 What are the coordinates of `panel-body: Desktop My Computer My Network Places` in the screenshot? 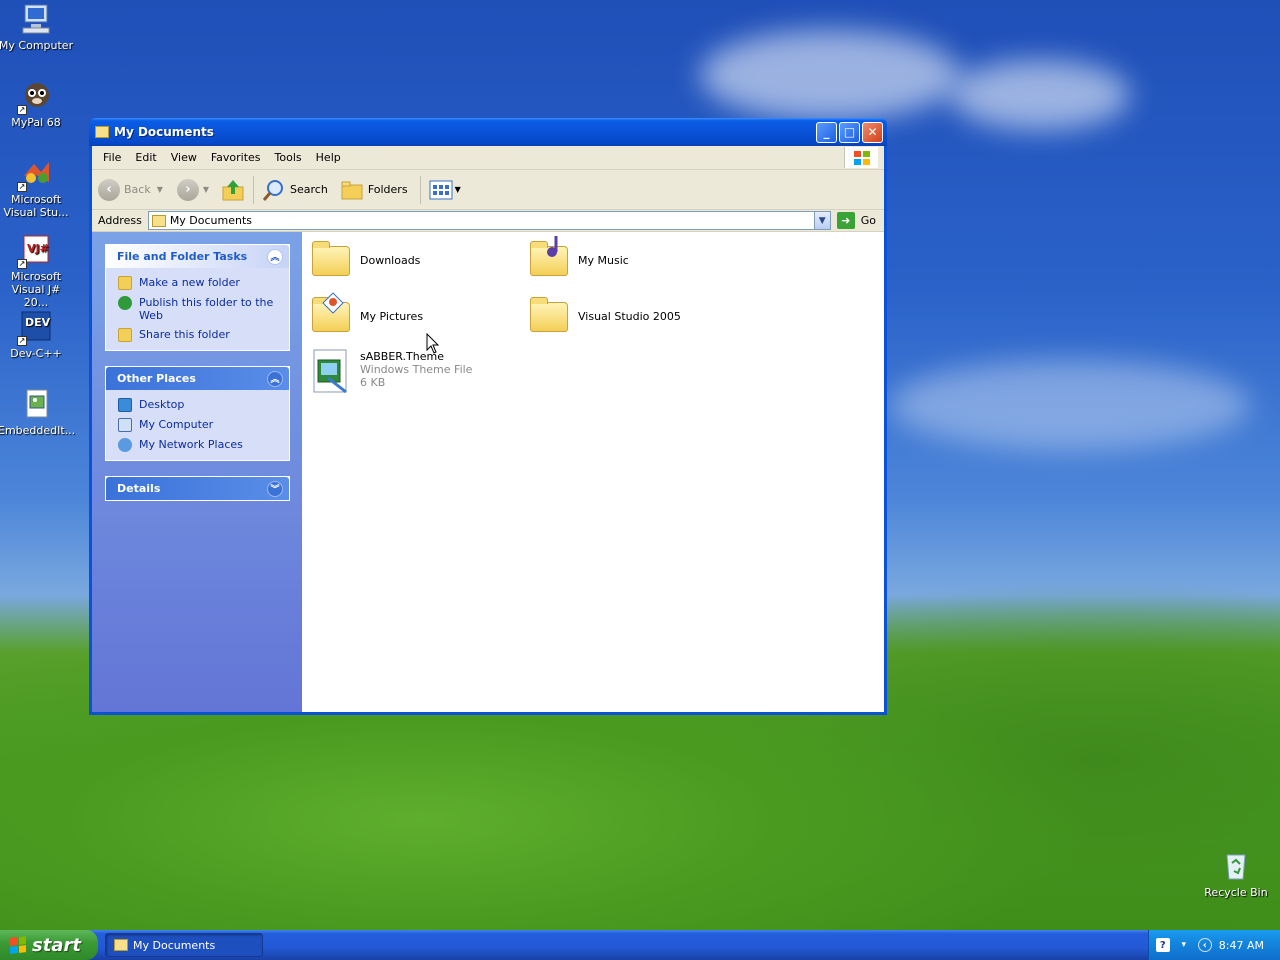 It's located at (197, 425).